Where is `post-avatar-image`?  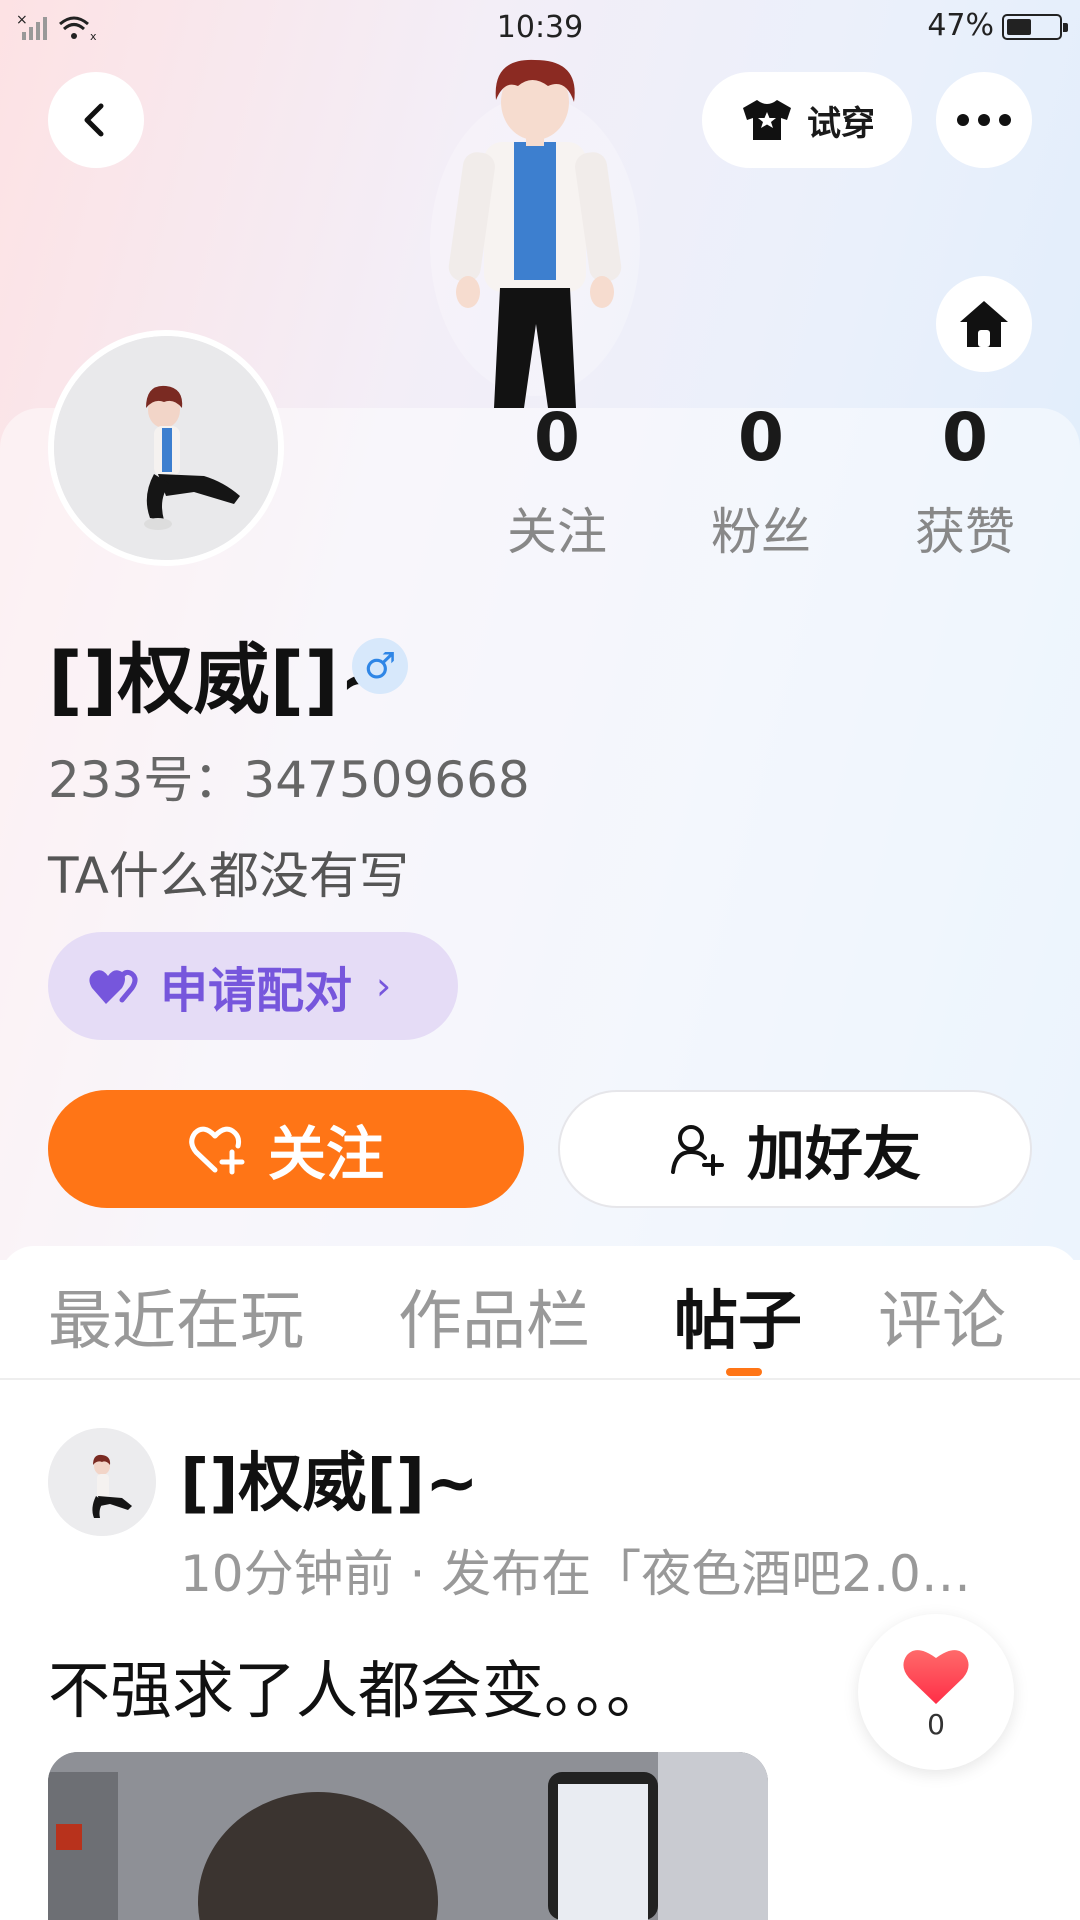
post-avatar-image is located at coordinates (102, 1482).